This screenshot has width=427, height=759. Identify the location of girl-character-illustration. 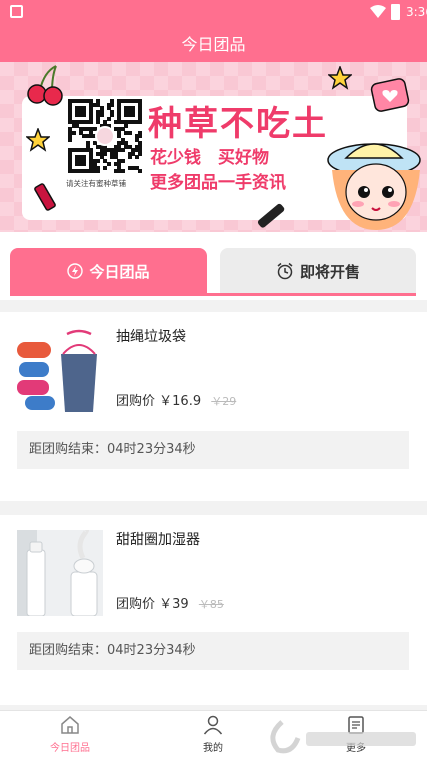
(374, 186).